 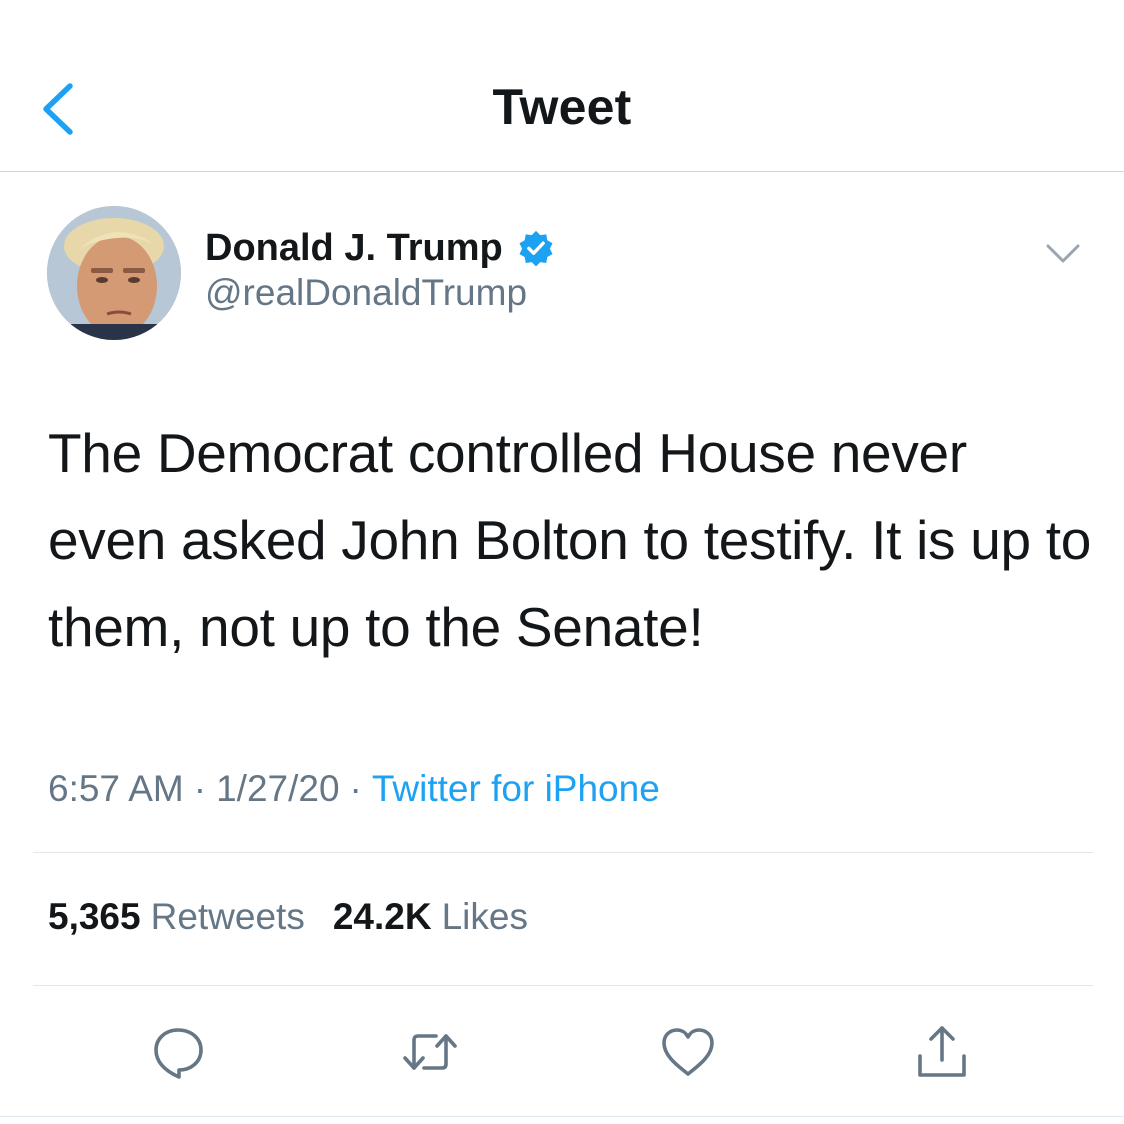 I want to click on tweet-time: 6:57 AM, so click(x=116, y=788).